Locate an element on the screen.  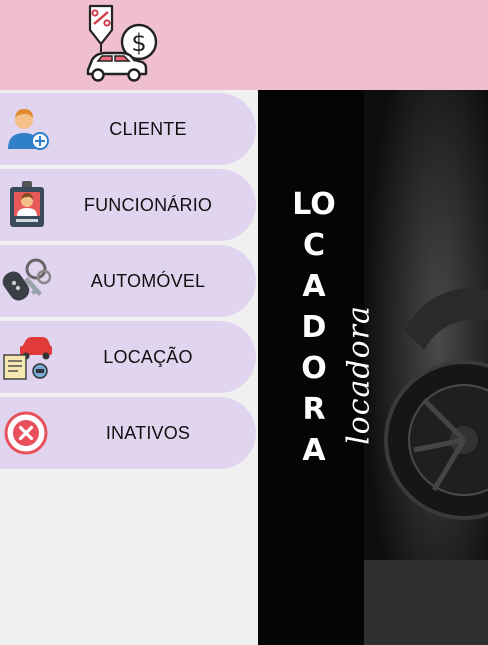
rental-contract-car-icon is located at coordinates (27, 358).